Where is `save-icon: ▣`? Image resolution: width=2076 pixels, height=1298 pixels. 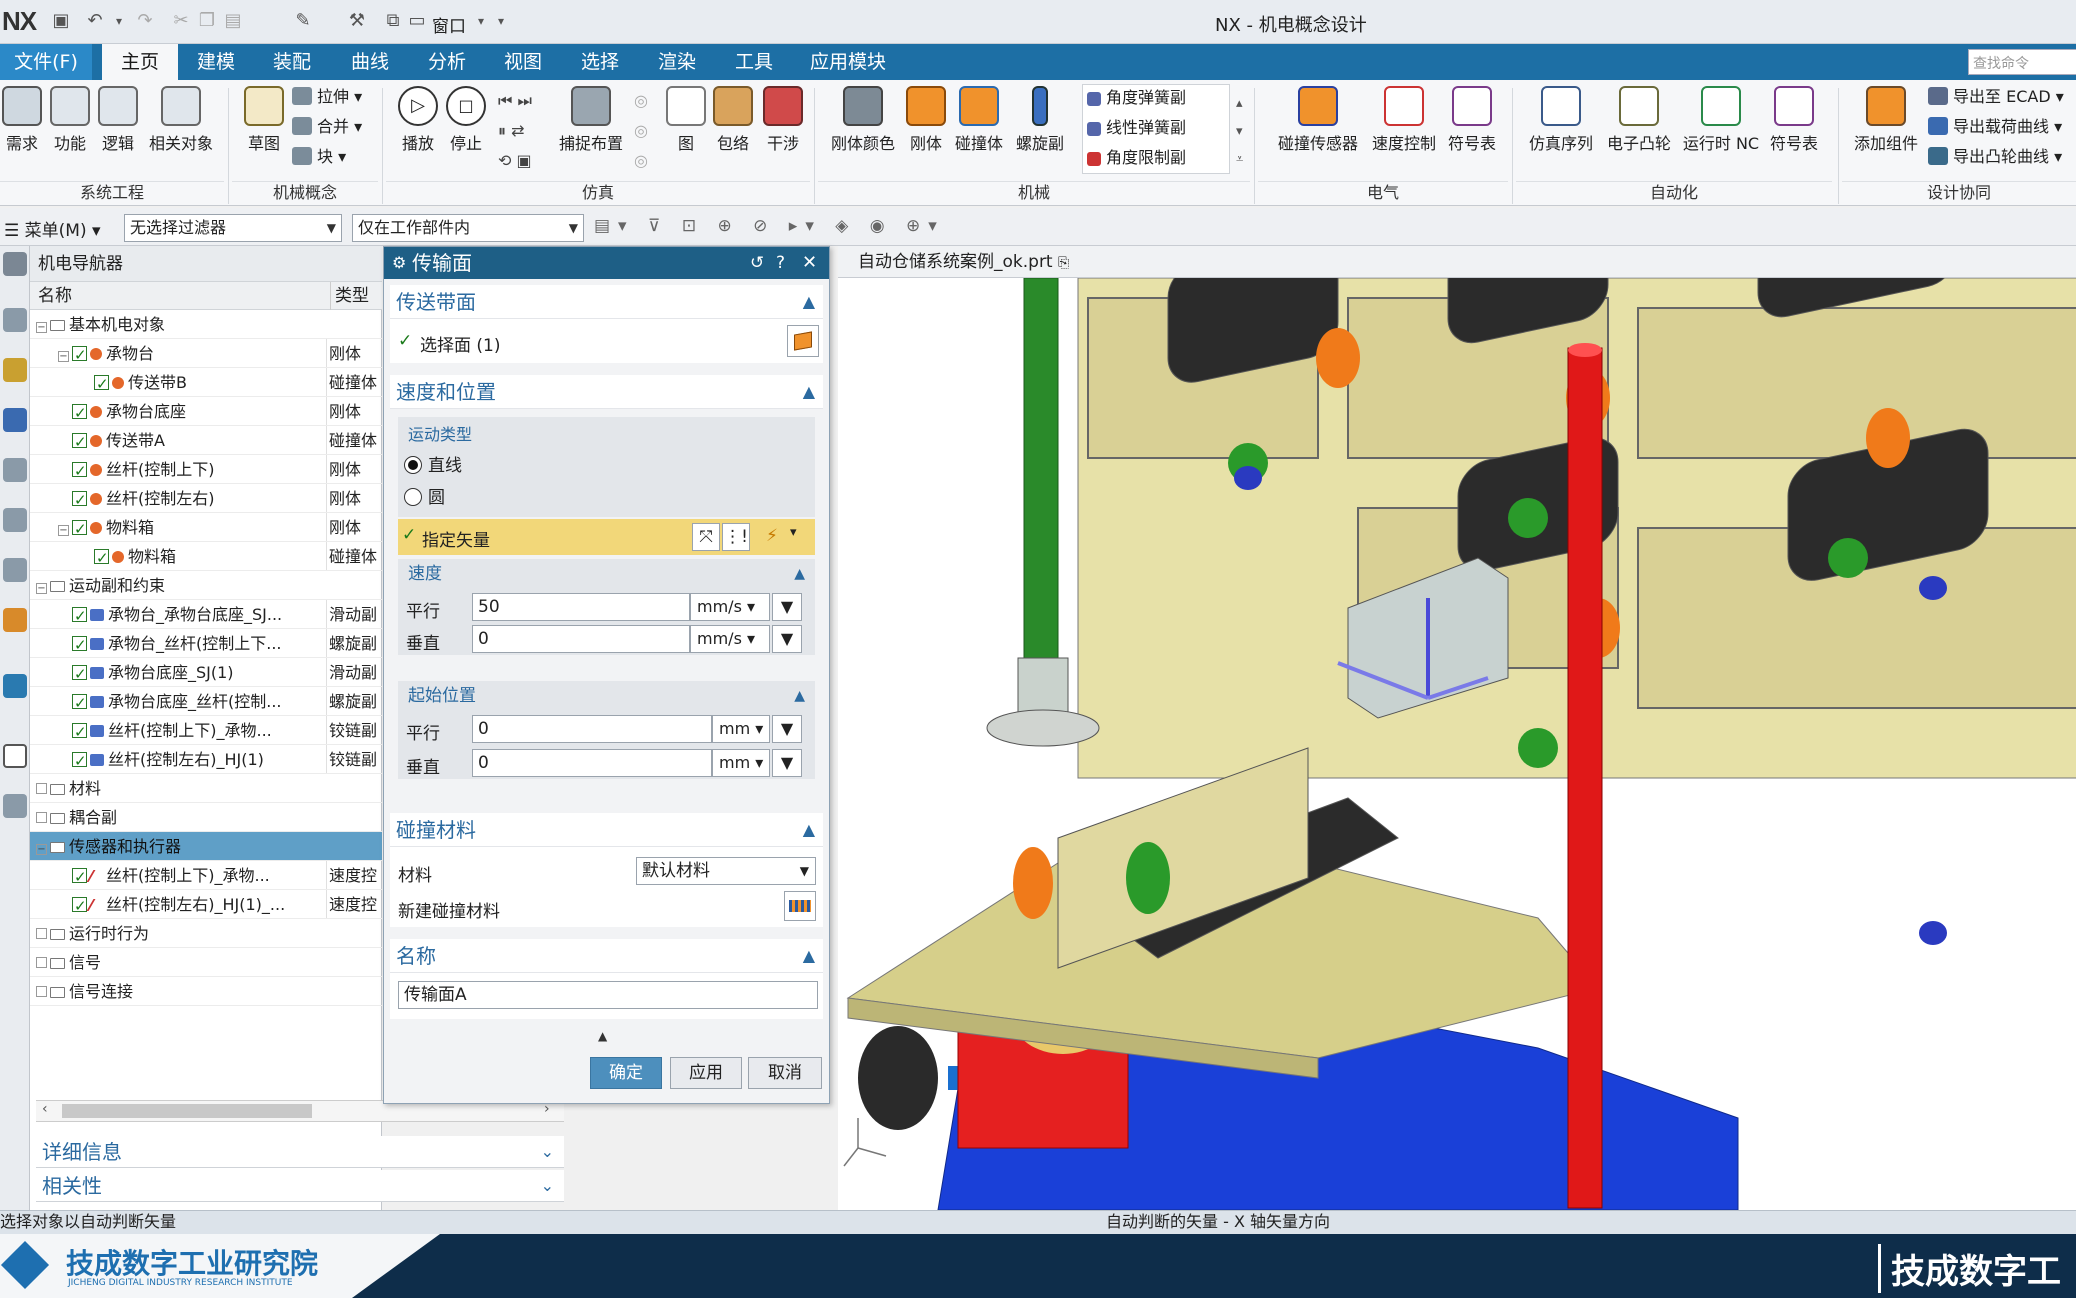
save-icon: ▣ is located at coordinates (61, 21).